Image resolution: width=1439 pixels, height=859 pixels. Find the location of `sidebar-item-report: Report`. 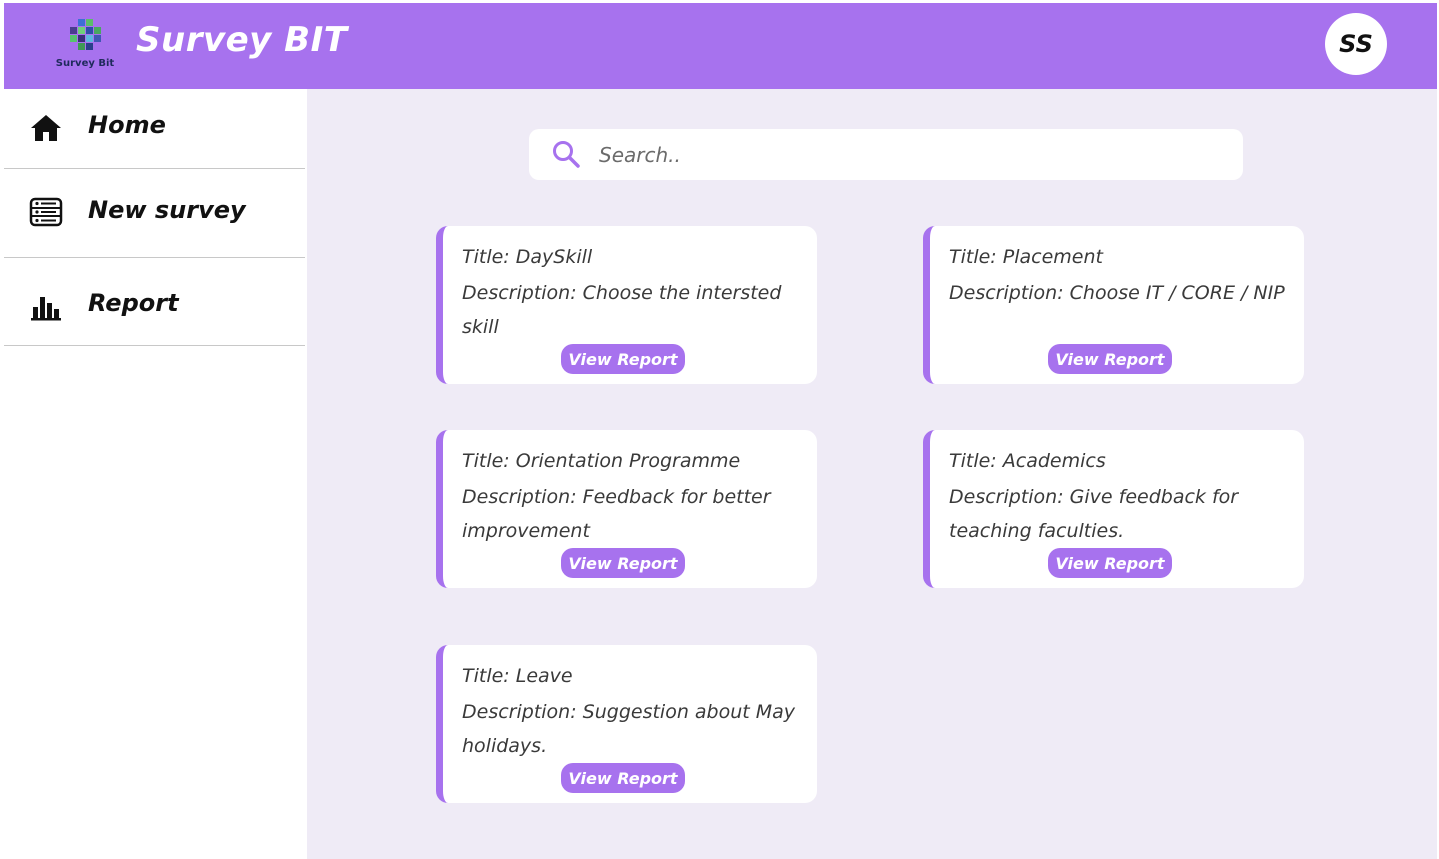

sidebar-item-report: Report is located at coordinates (154, 302).